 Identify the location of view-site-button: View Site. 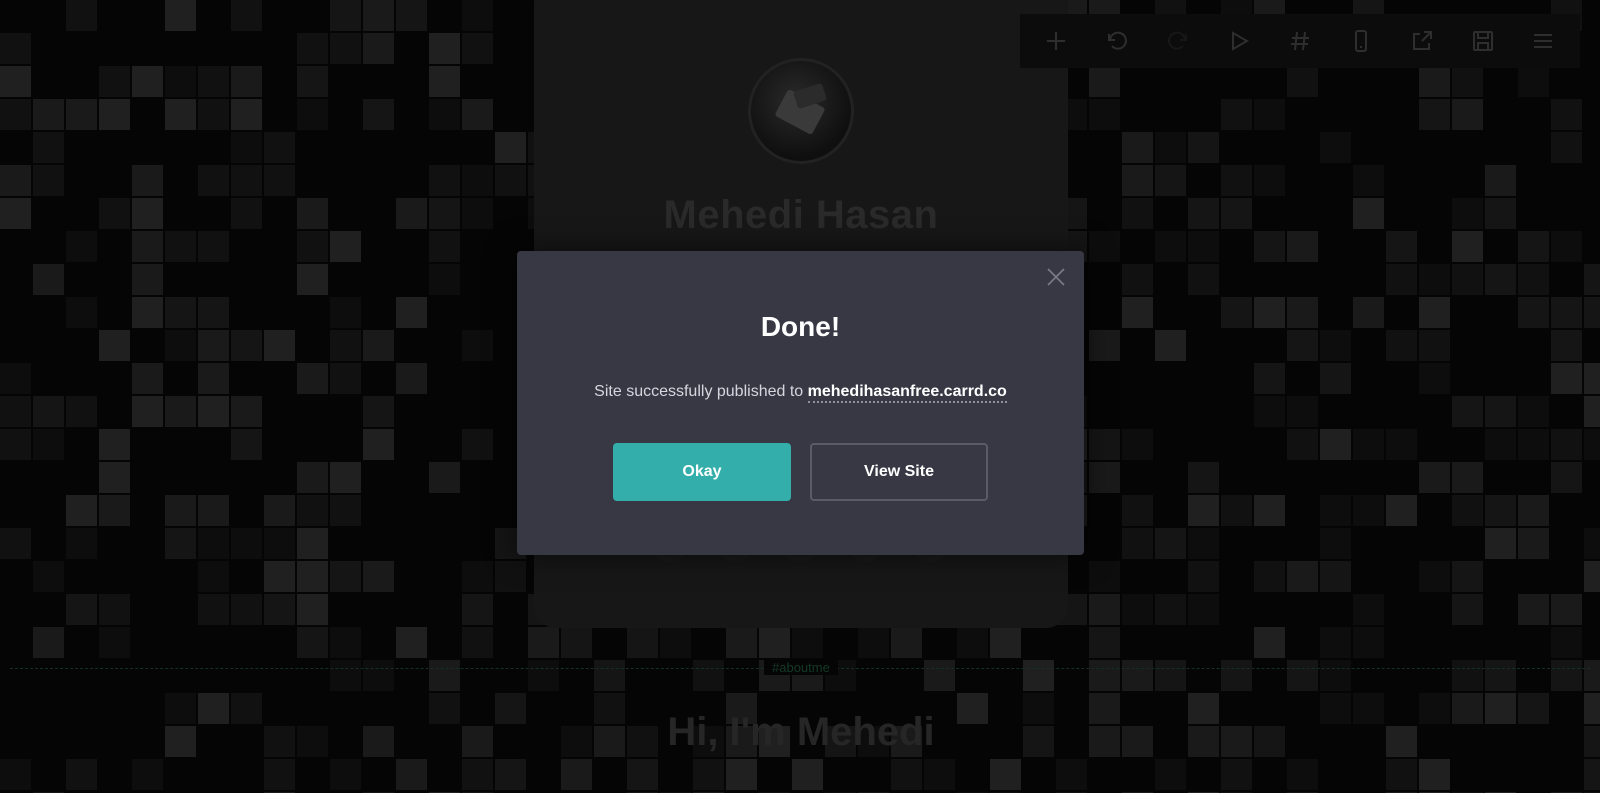
(899, 472).